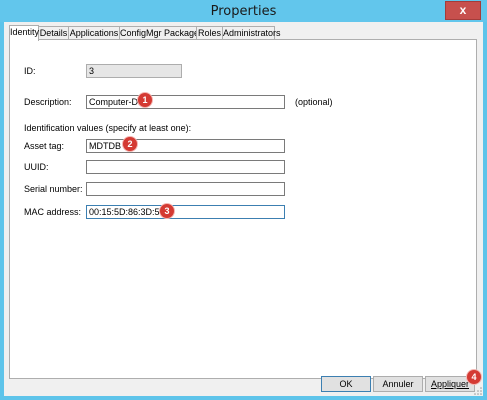  I want to click on id-label: ID:, so click(30, 71).